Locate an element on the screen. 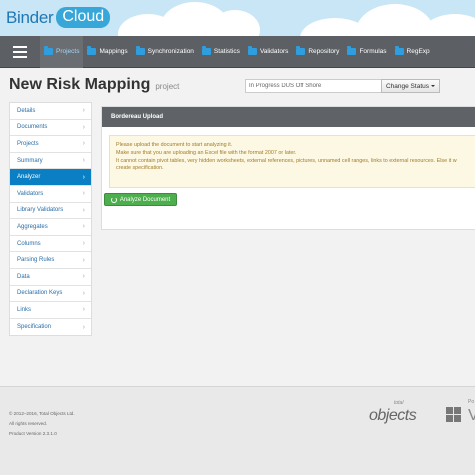 Image resolution: width=475 pixels, height=475 pixels. change-status-button: Change Status is located at coordinates (410, 86).